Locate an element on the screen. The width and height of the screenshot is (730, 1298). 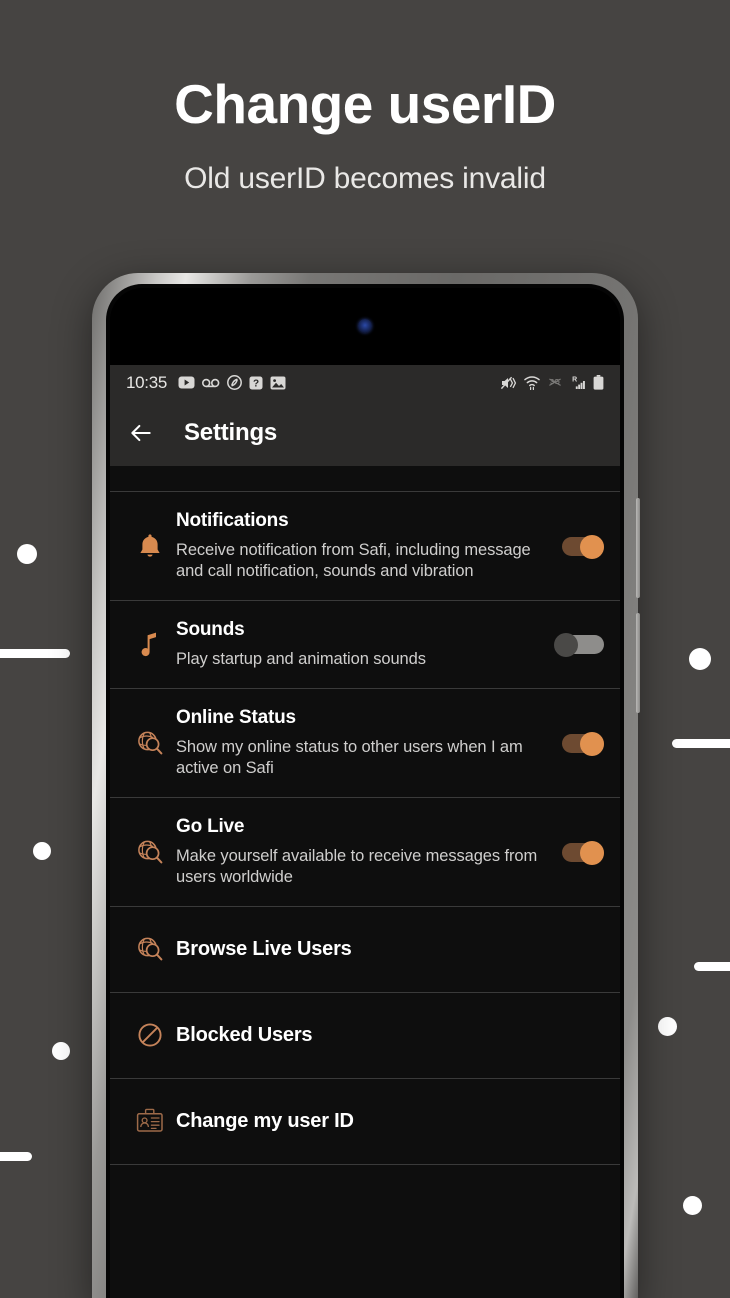
settings-row-description: Play startup and animation sounds is located at coordinates (301, 658).